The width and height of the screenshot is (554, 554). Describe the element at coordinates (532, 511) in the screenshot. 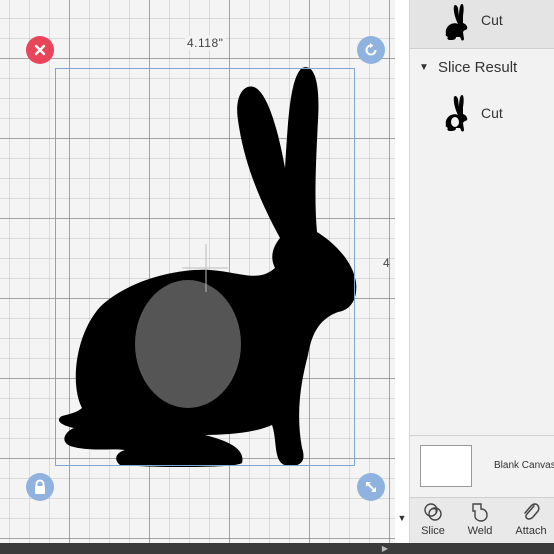

I see `paperclip-icon` at that location.